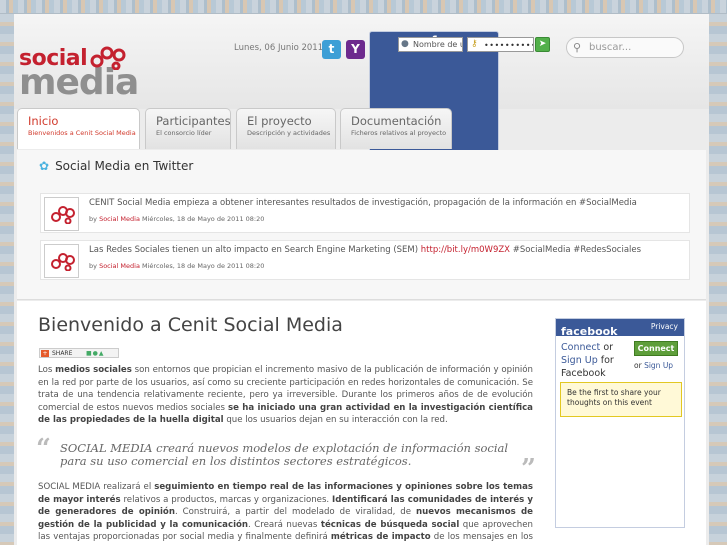 This screenshot has width=727, height=545. What do you see at coordinates (62, 353) in the screenshot?
I see `share-label: SHARE` at bounding box center [62, 353].